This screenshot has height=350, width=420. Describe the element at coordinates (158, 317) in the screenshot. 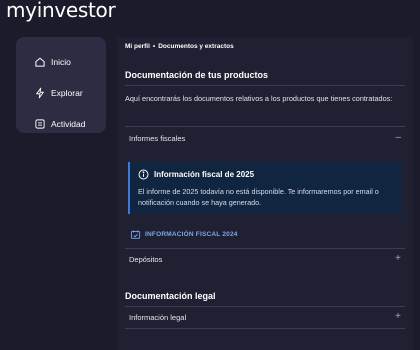

I see `accordion-label: Información legal` at that location.